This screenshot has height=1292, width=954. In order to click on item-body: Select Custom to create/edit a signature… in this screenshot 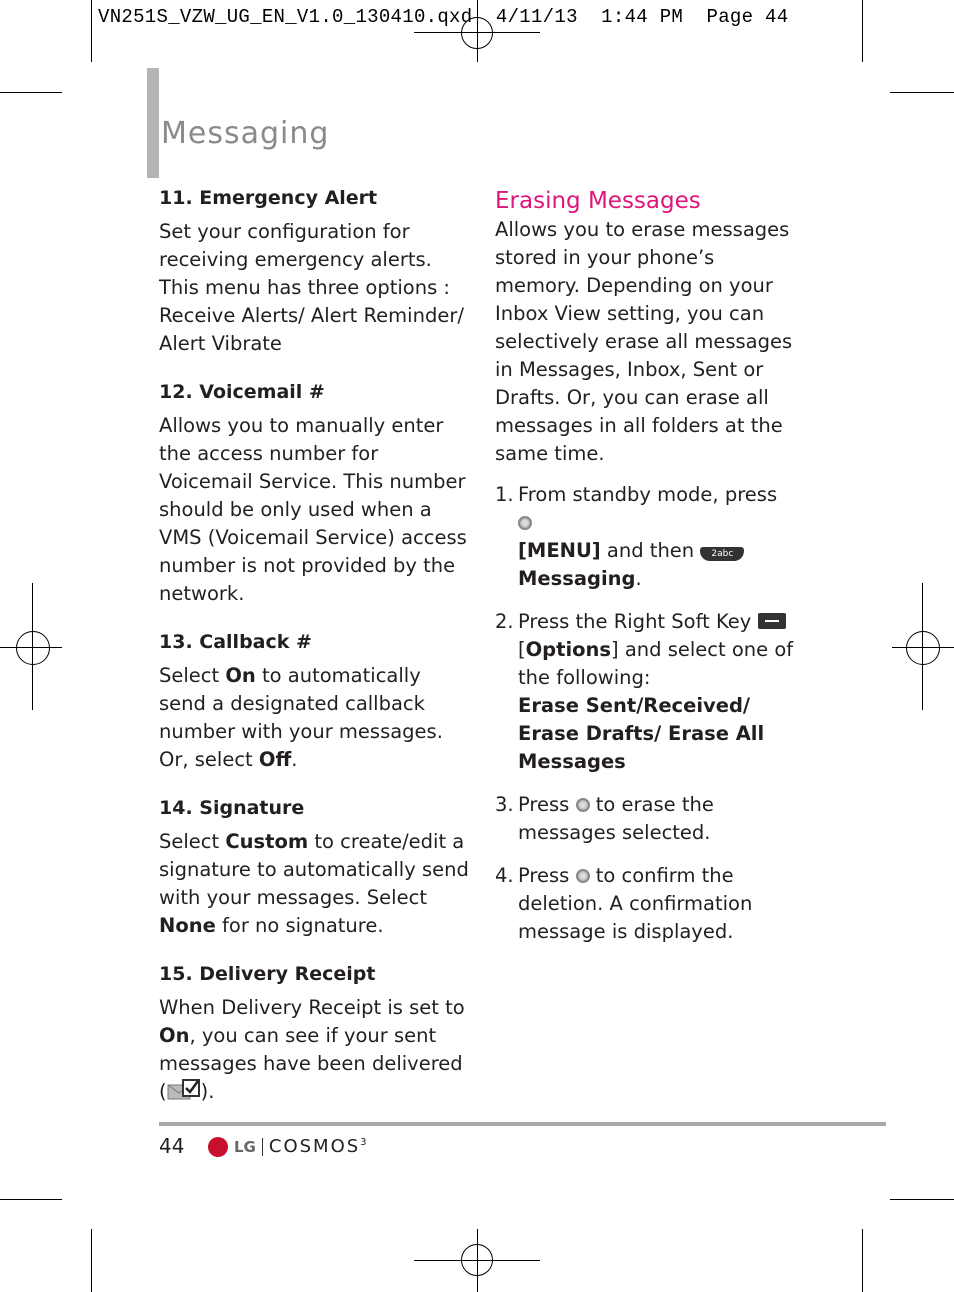, I will do `click(314, 883)`.